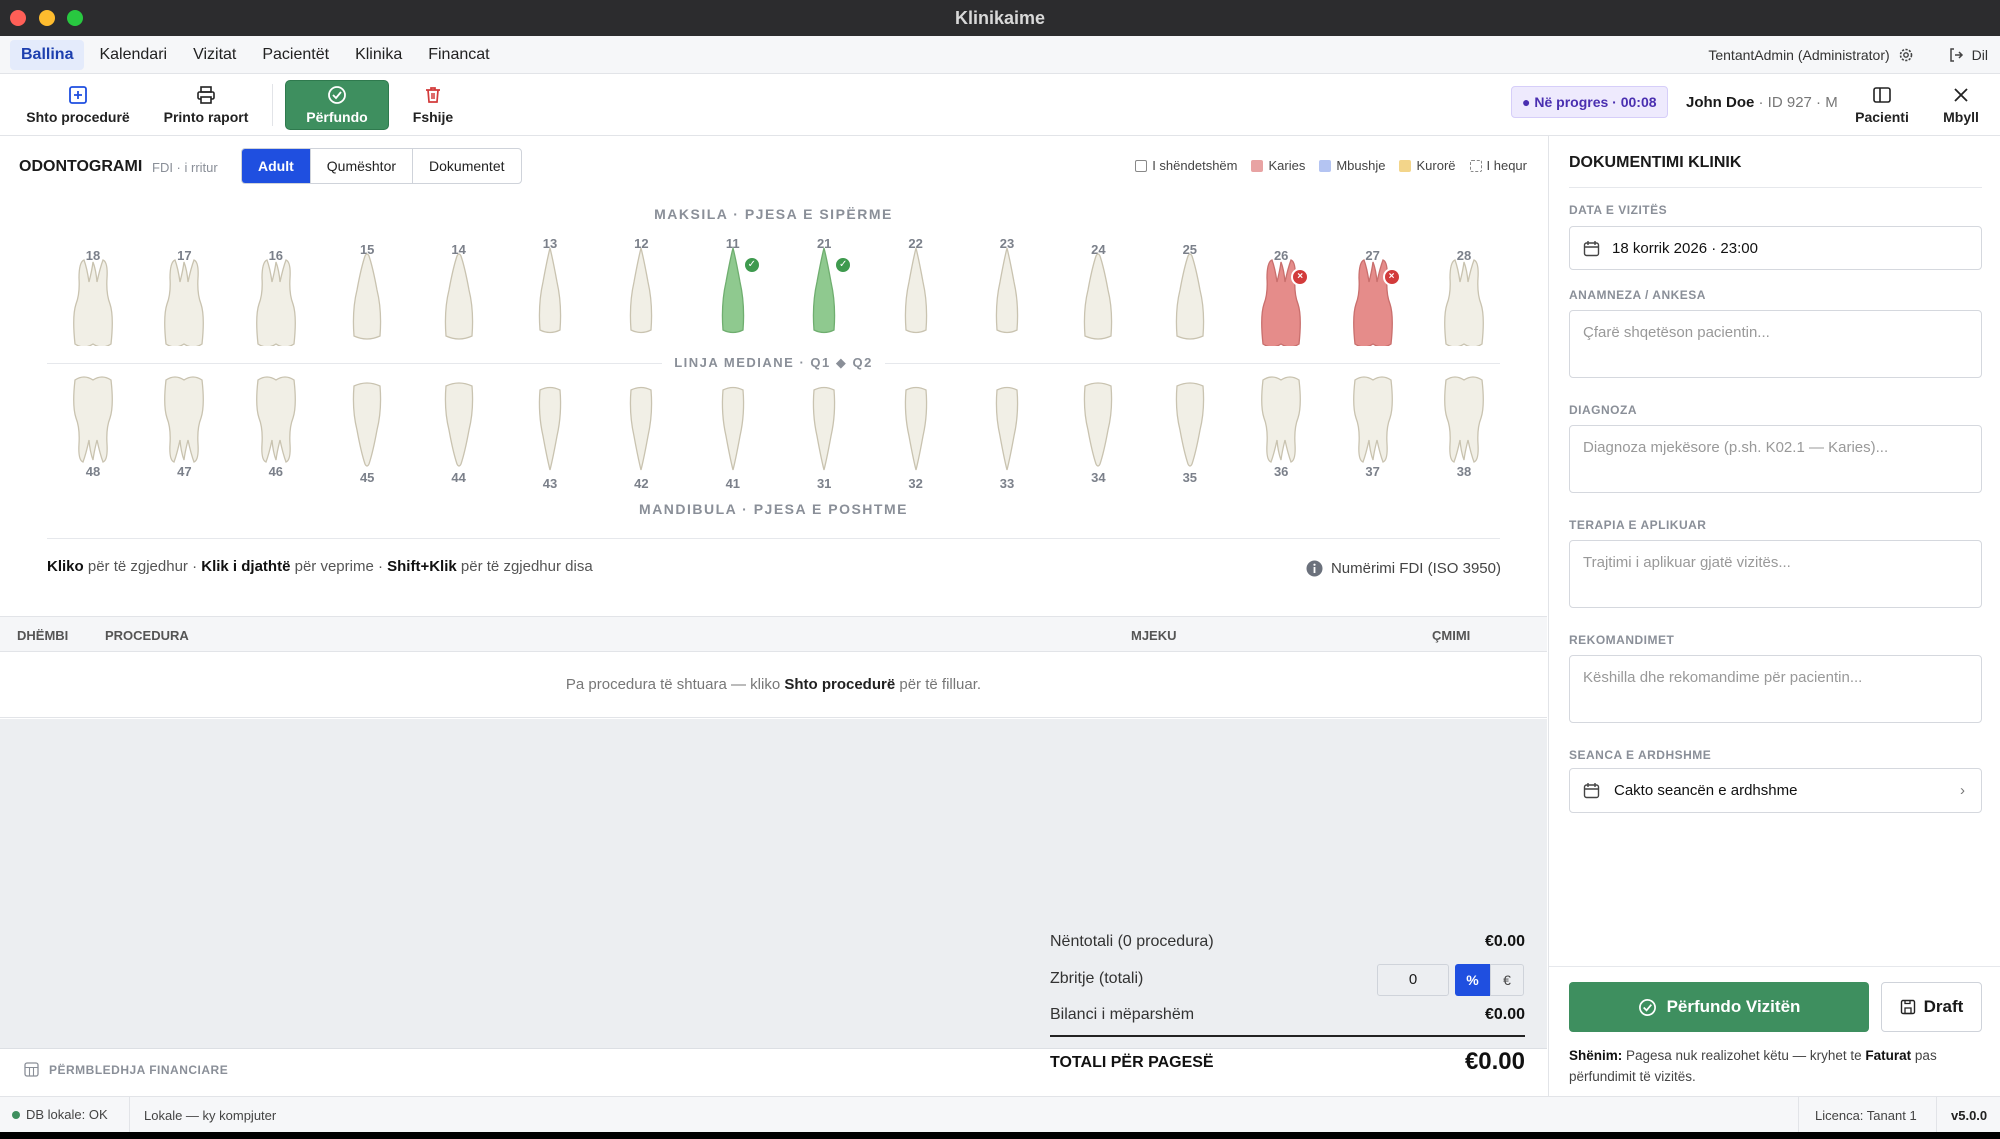 This screenshot has height=1139, width=2000. Describe the element at coordinates (1961, 117) in the screenshot. I see `close-visit-label: Mbyll` at that location.